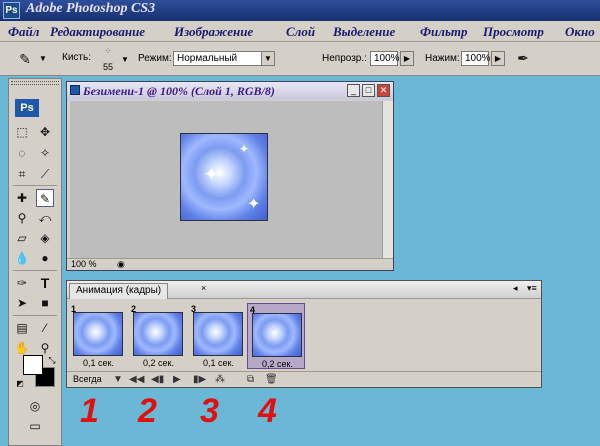  Describe the element at coordinates (22, 218) in the screenshot. I see `clone-stamp-tool-icon: ⚲` at that location.